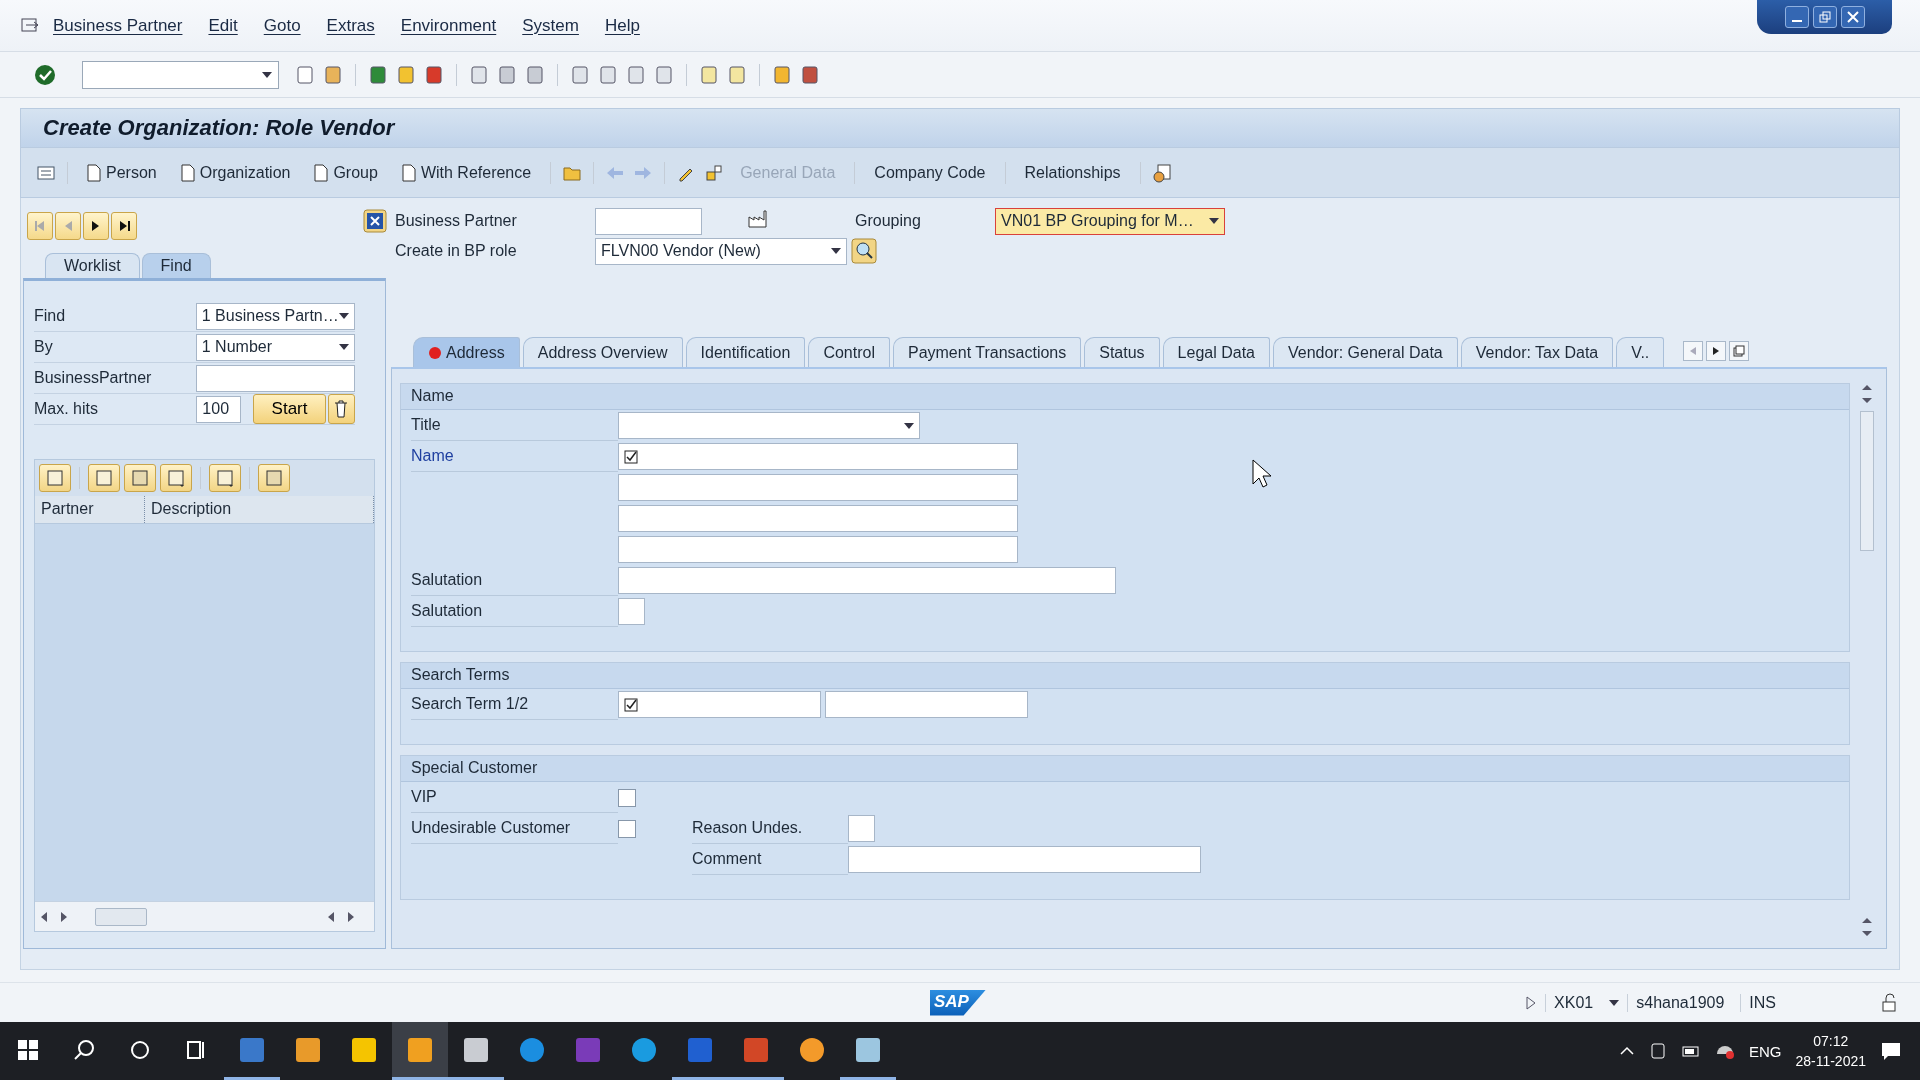  I want to click on field-label: Undesirable Customer, so click(514, 828).